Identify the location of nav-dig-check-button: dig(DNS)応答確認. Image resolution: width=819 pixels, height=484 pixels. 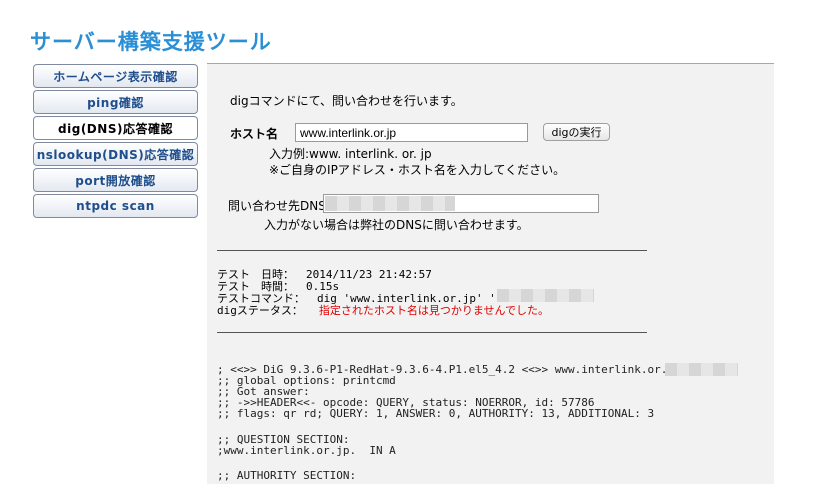
(115, 128).